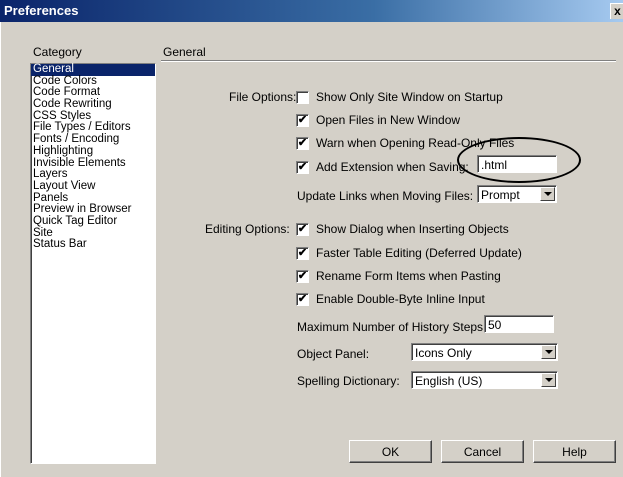 This screenshot has width=623, height=477. What do you see at coordinates (616, 11) in the screenshot?
I see `close-button: x` at bounding box center [616, 11].